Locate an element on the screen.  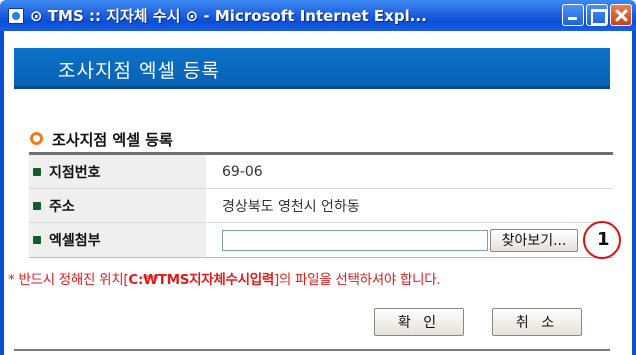
maximize-button is located at coordinates (597, 15).